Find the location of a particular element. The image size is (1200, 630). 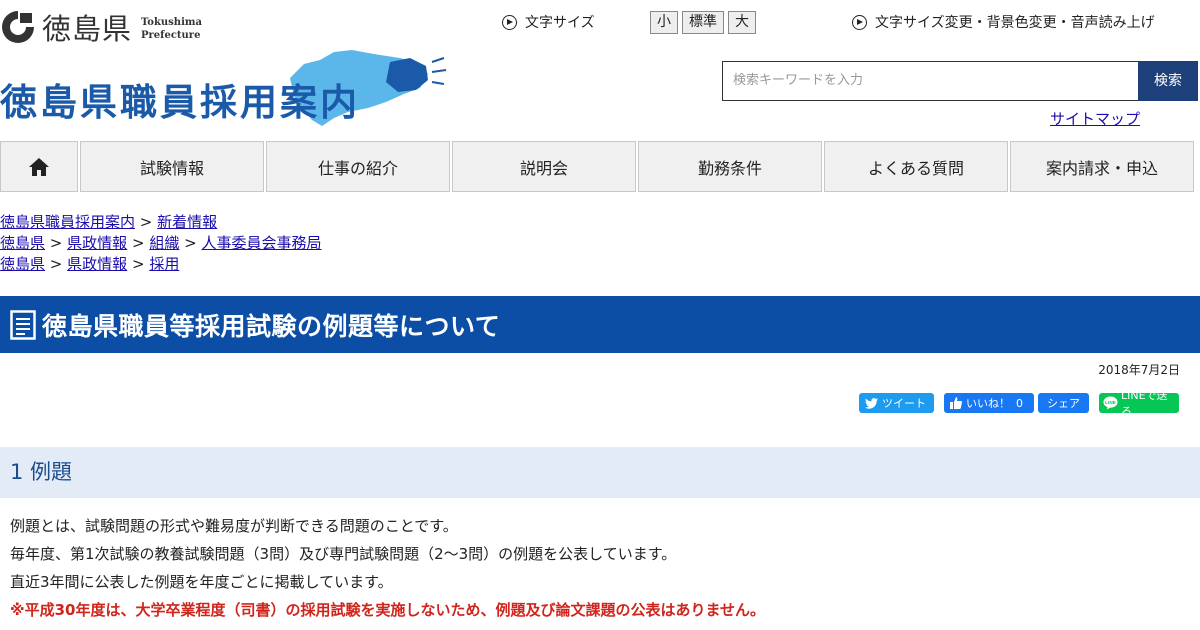

font-size-buttons: 小 標準 大 is located at coordinates (703, 22).